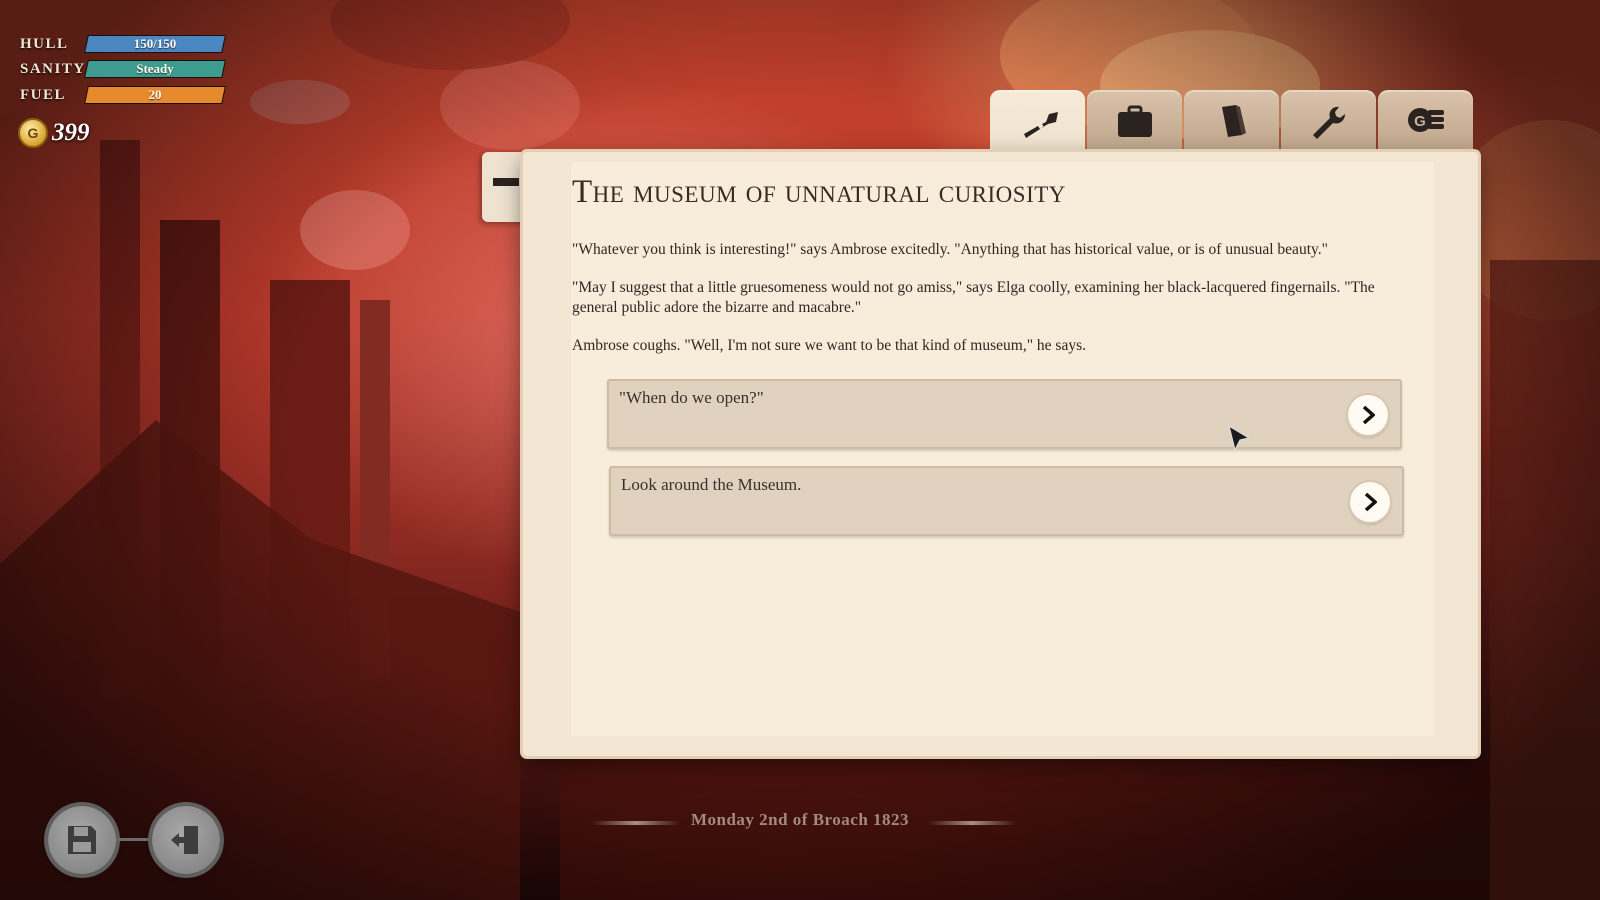 Image resolution: width=1600 pixels, height=900 pixels. What do you see at coordinates (1004, 414) in the screenshot?
I see `choice-option: "When do we open?"` at bounding box center [1004, 414].